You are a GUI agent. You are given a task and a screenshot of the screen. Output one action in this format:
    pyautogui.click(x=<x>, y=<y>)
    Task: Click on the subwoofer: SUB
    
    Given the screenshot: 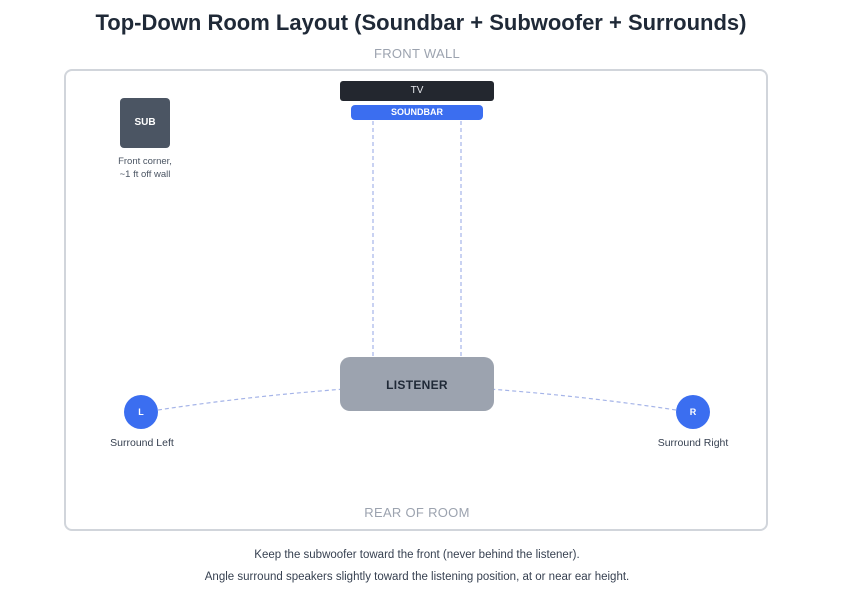 What is the action you would take?
    pyautogui.click(x=145, y=123)
    